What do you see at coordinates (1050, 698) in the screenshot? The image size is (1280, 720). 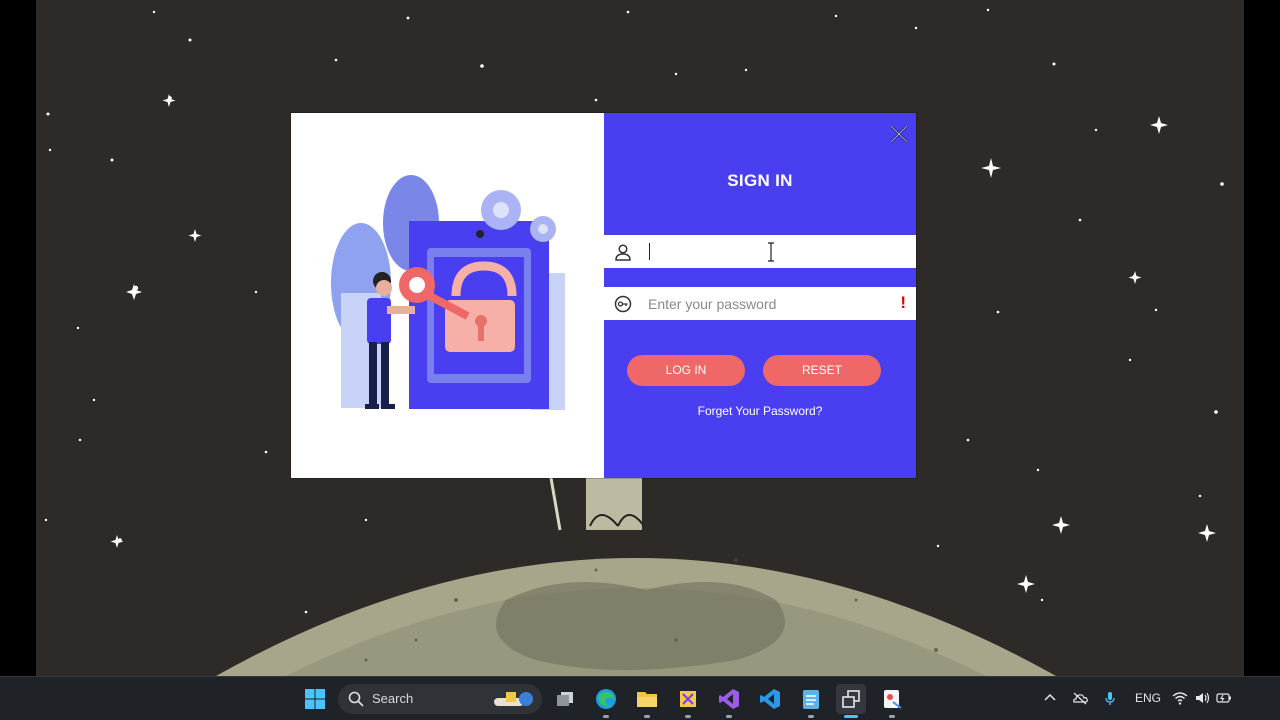 I see `chevron-up-icon` at bounding box center [1050, 698].